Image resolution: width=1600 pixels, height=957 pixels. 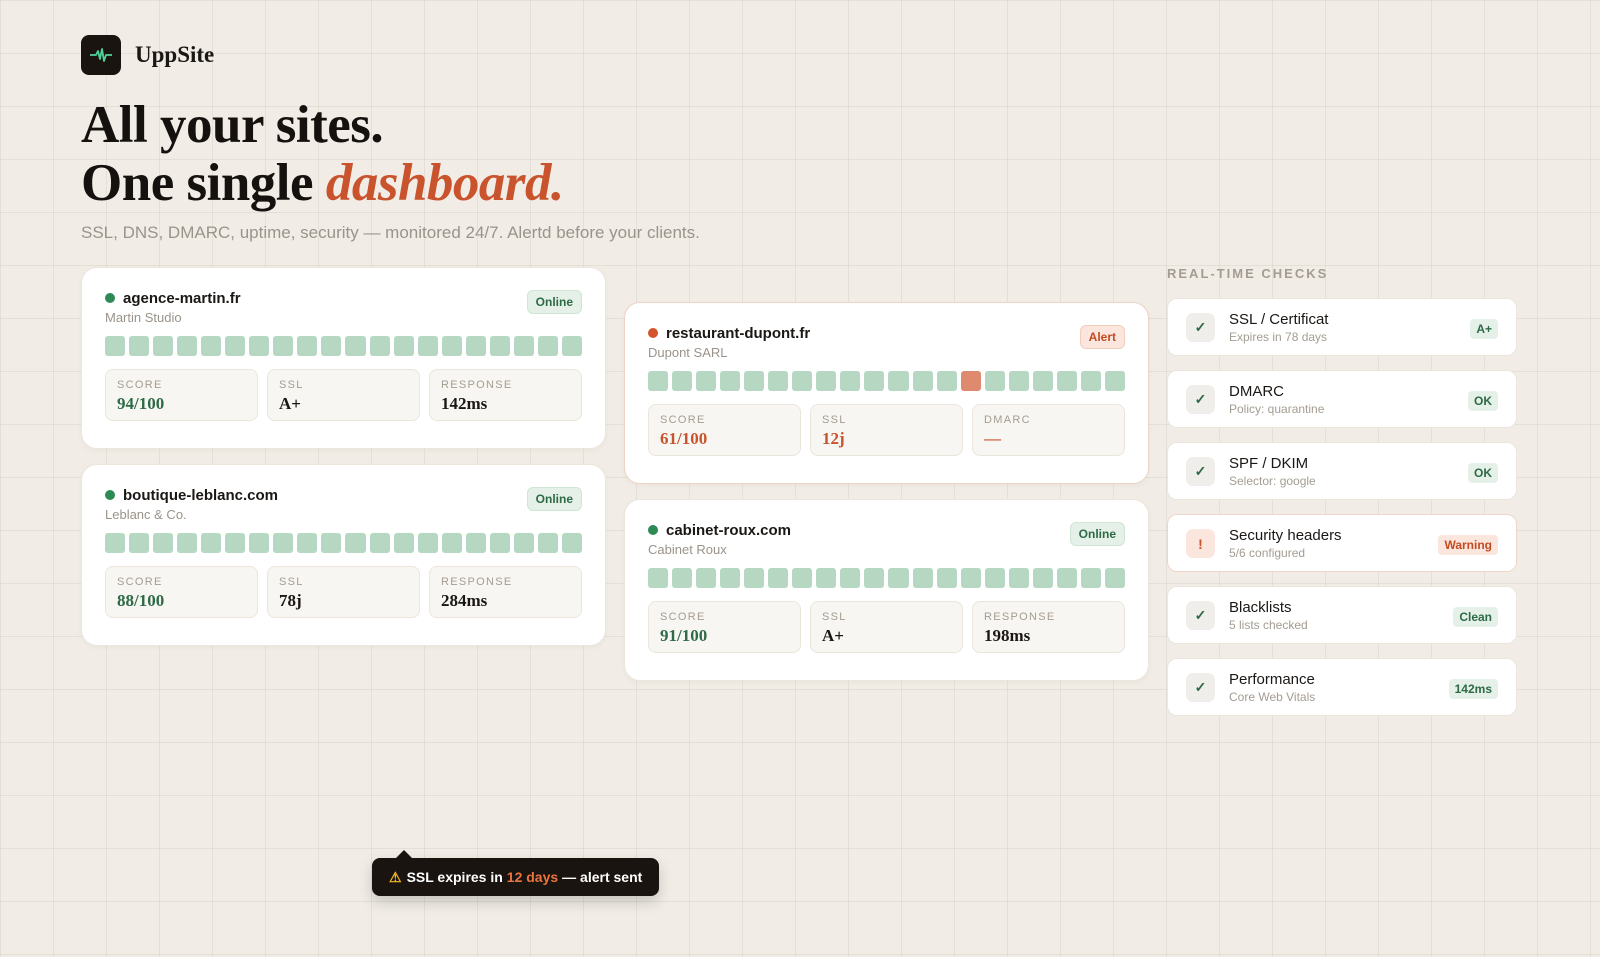 I want to click on site-domain: cabinet-roux.com, so click(x=729, y=530).